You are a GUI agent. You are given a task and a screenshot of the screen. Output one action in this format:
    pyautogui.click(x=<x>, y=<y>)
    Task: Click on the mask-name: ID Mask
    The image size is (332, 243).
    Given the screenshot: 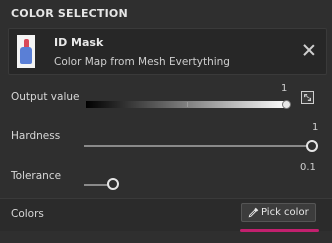 What is the action you would take?
    pyautogui.click(x=79, y=42)
    